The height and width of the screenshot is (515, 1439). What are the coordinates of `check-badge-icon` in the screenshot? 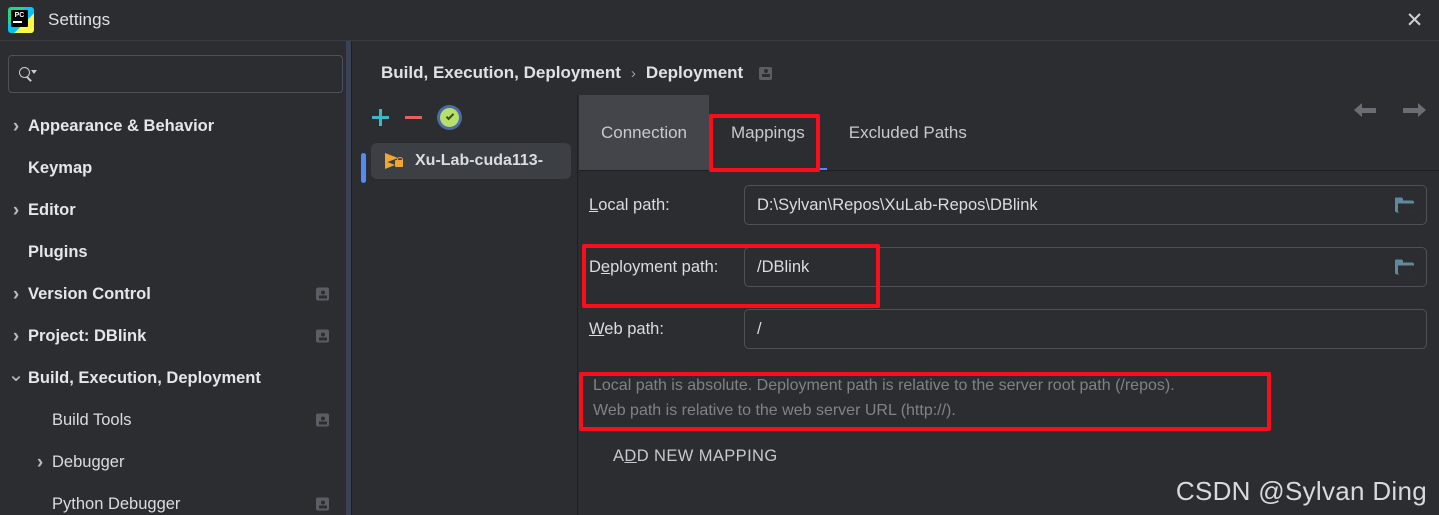 It's located at (449, 117).